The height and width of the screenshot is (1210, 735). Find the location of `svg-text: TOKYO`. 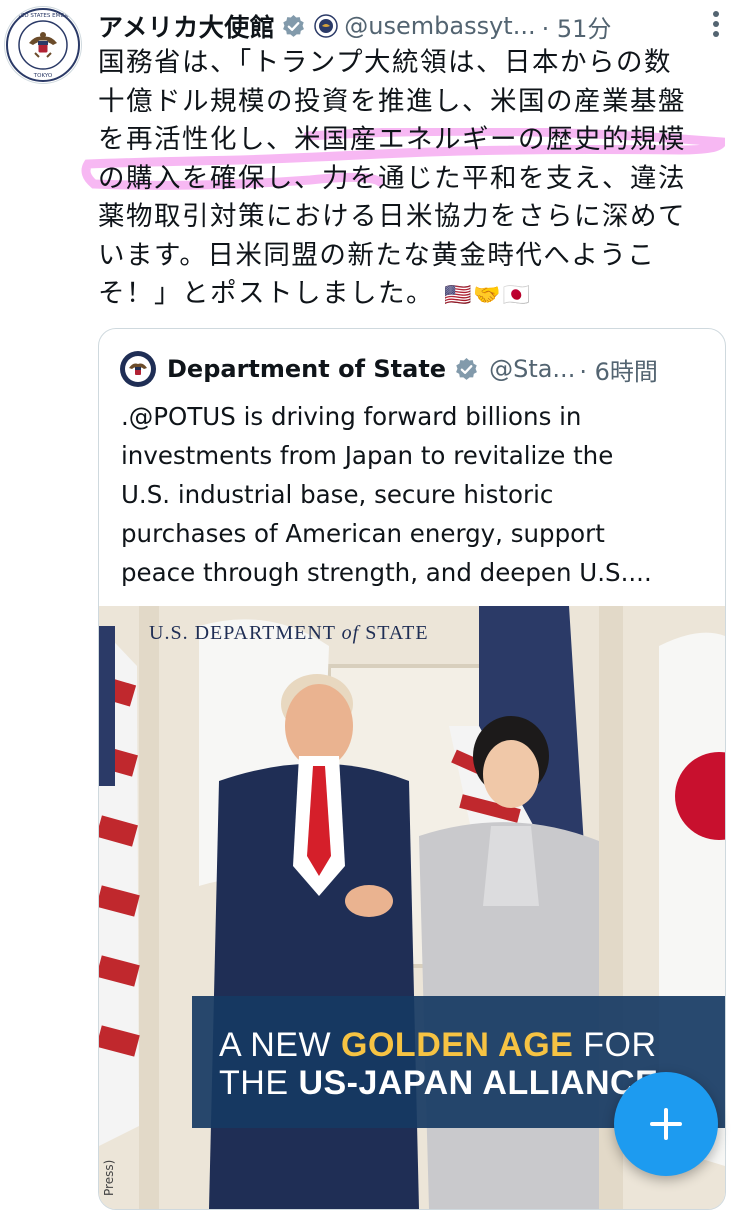

svg-text: TOKYO is located at coordinates (43, 76).